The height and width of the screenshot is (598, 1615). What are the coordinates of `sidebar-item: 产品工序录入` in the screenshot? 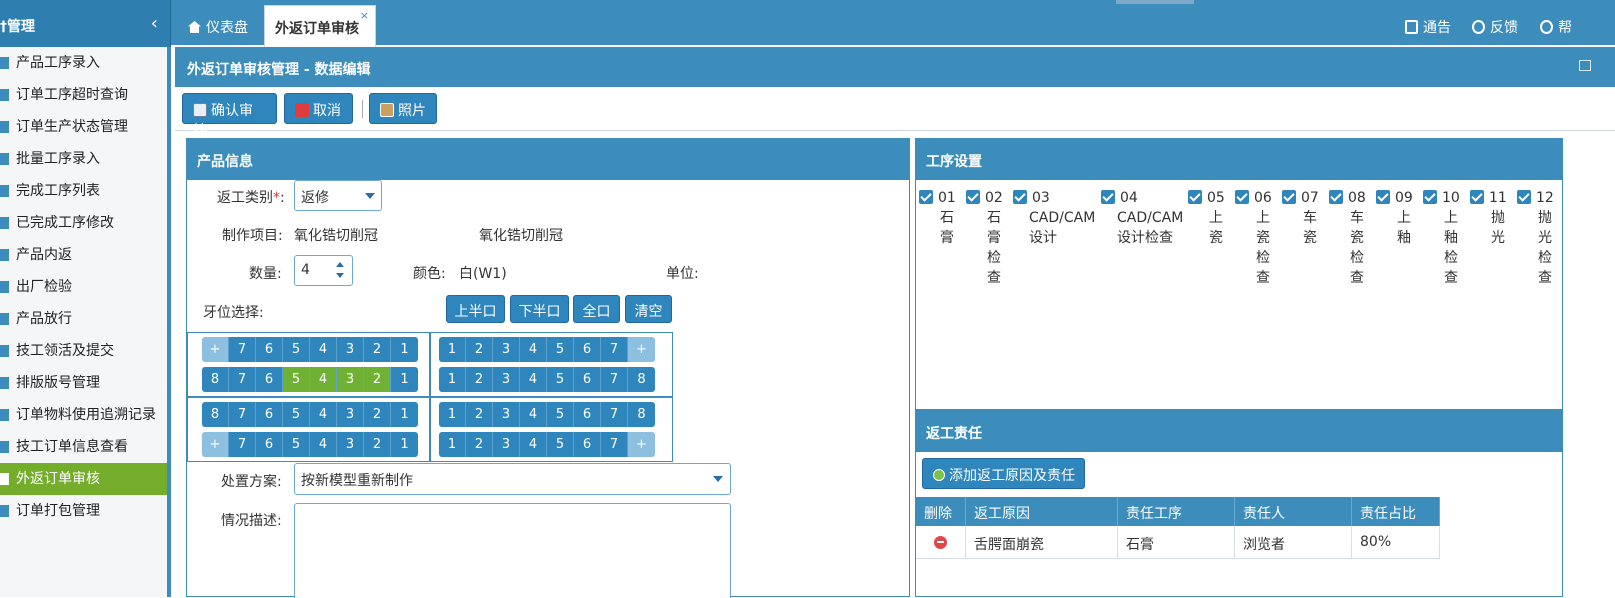 It's located at (83, 63).